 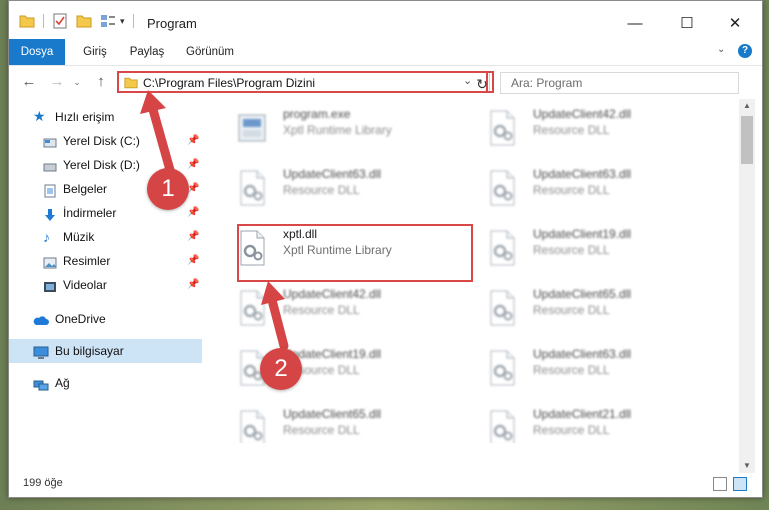 I want to click on annotation-overlay, so click(x=214, y=220).